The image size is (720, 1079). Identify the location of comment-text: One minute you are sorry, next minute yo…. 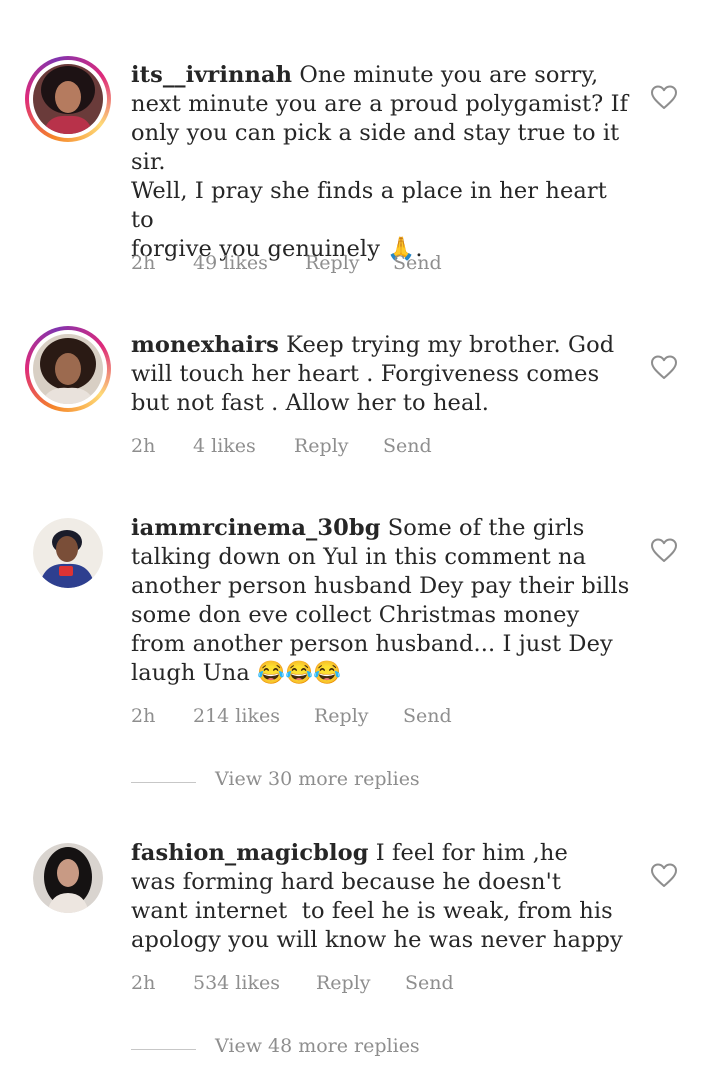
(379, 162).